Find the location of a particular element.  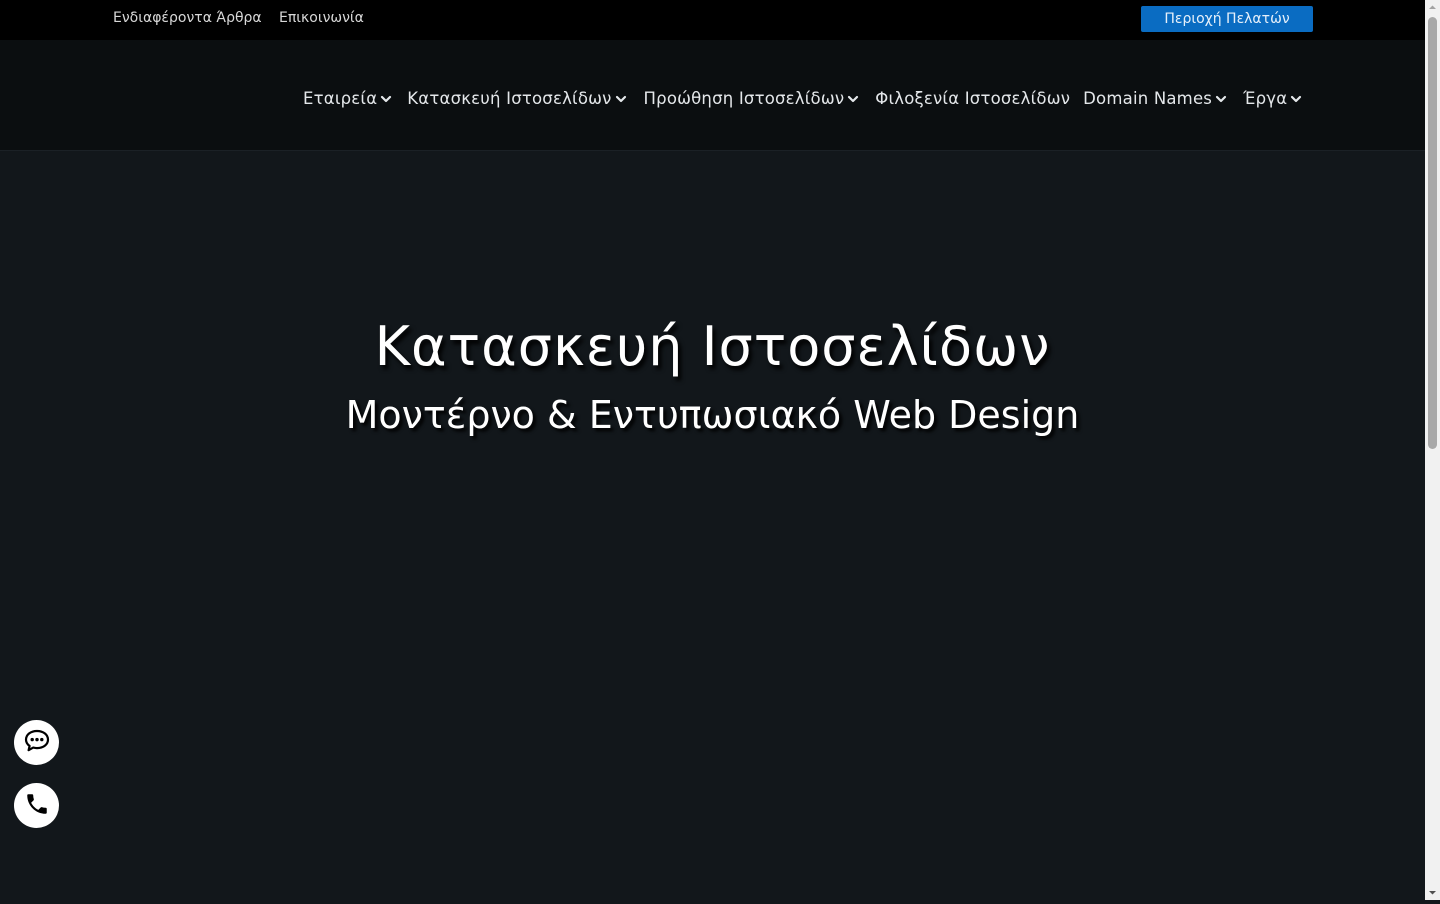

scroll-up-arrow-icon is located at coordinates (1432, 7).